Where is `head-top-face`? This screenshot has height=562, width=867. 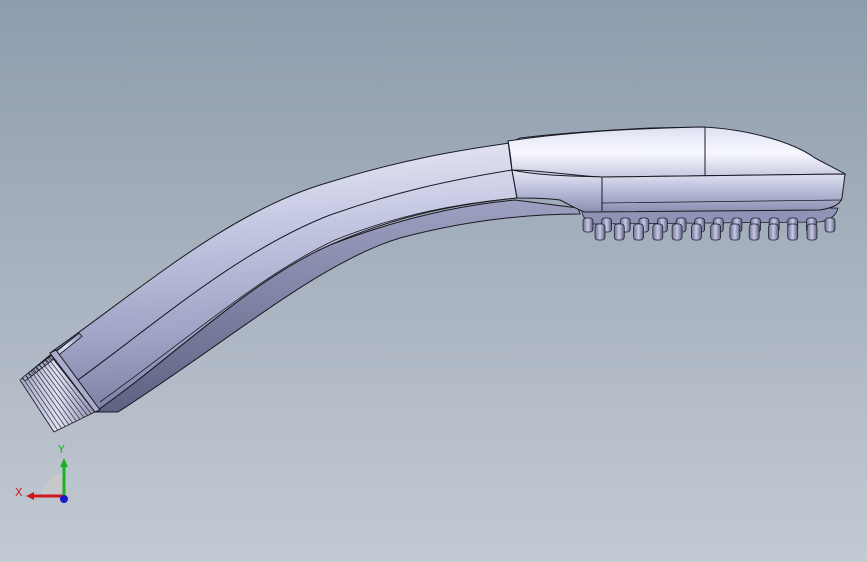 head-top-face is located at coordinates (677, 152).